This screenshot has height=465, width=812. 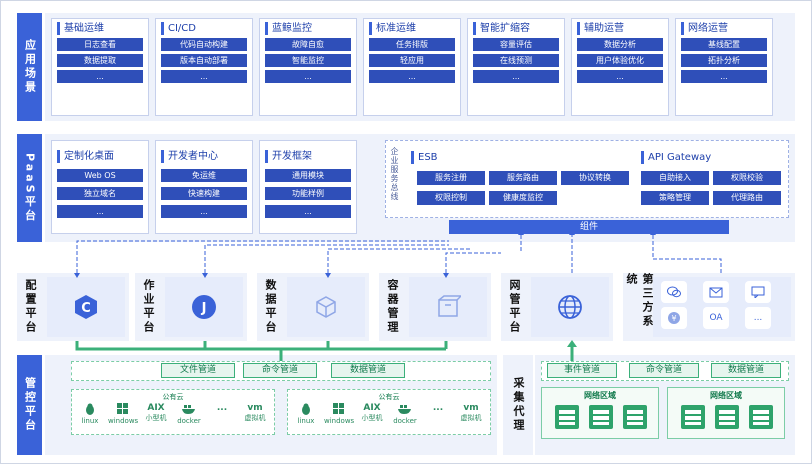 What do you see at coordinates (747, 198) in the screenshot?
I see `api-item-pill: 代理路由` at bounding box center [747, 198].